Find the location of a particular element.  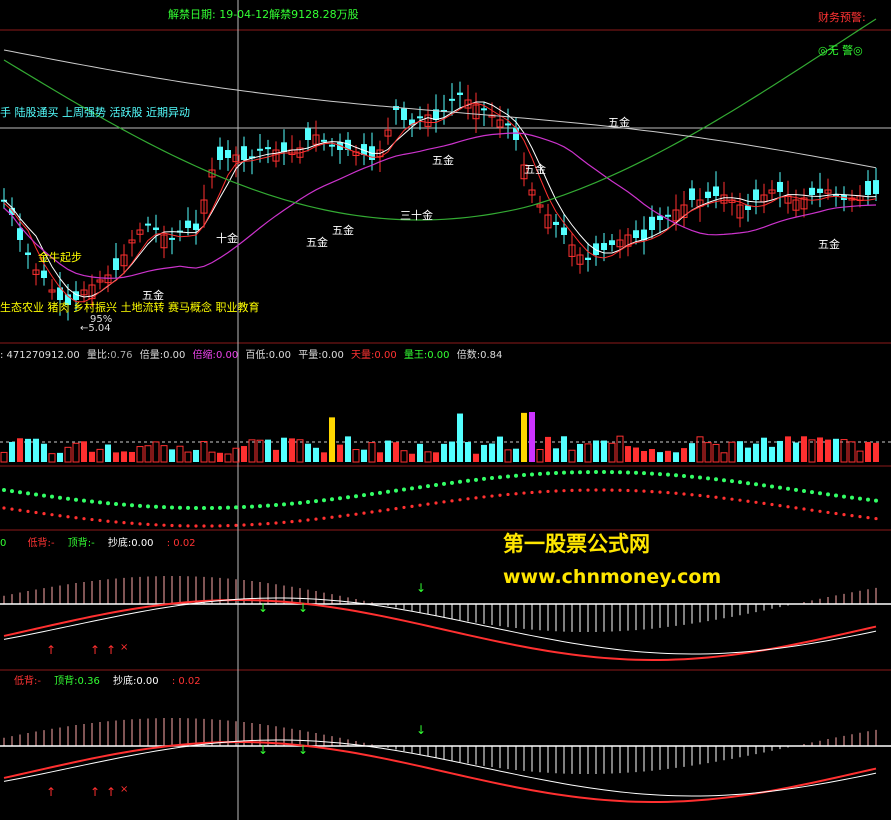

dingbei-value: 0.36 is located at coordinates (88, 681).